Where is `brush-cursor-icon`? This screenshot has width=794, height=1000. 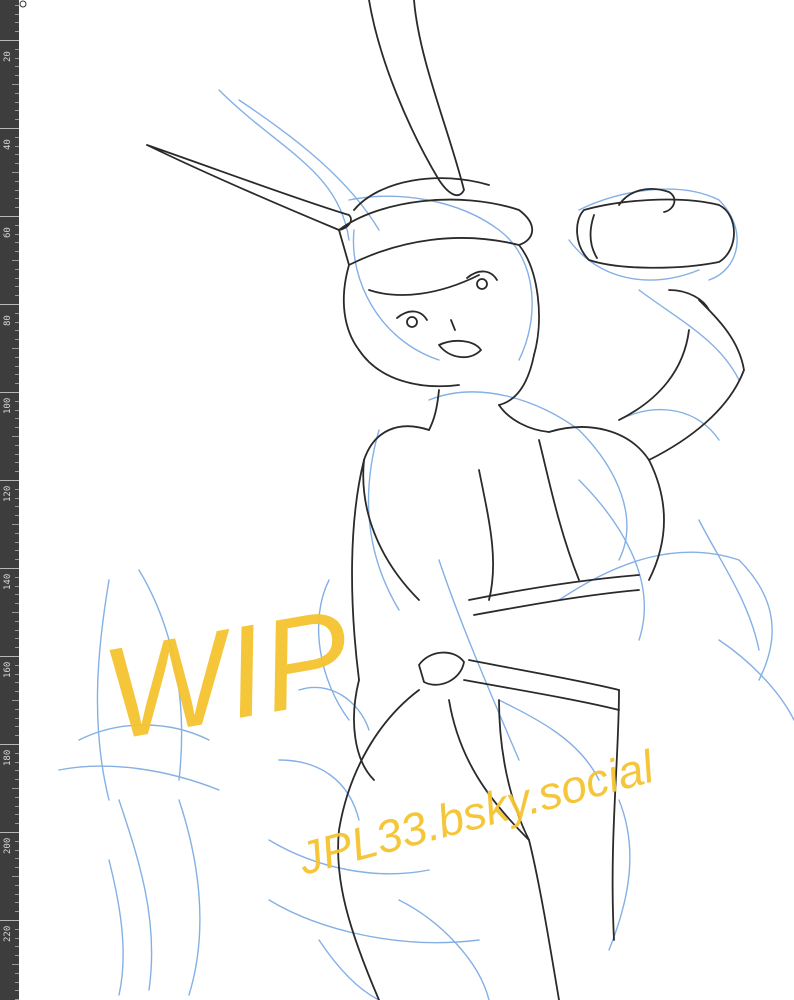
brush-cursor-icon is located at coordinates (23, 4).